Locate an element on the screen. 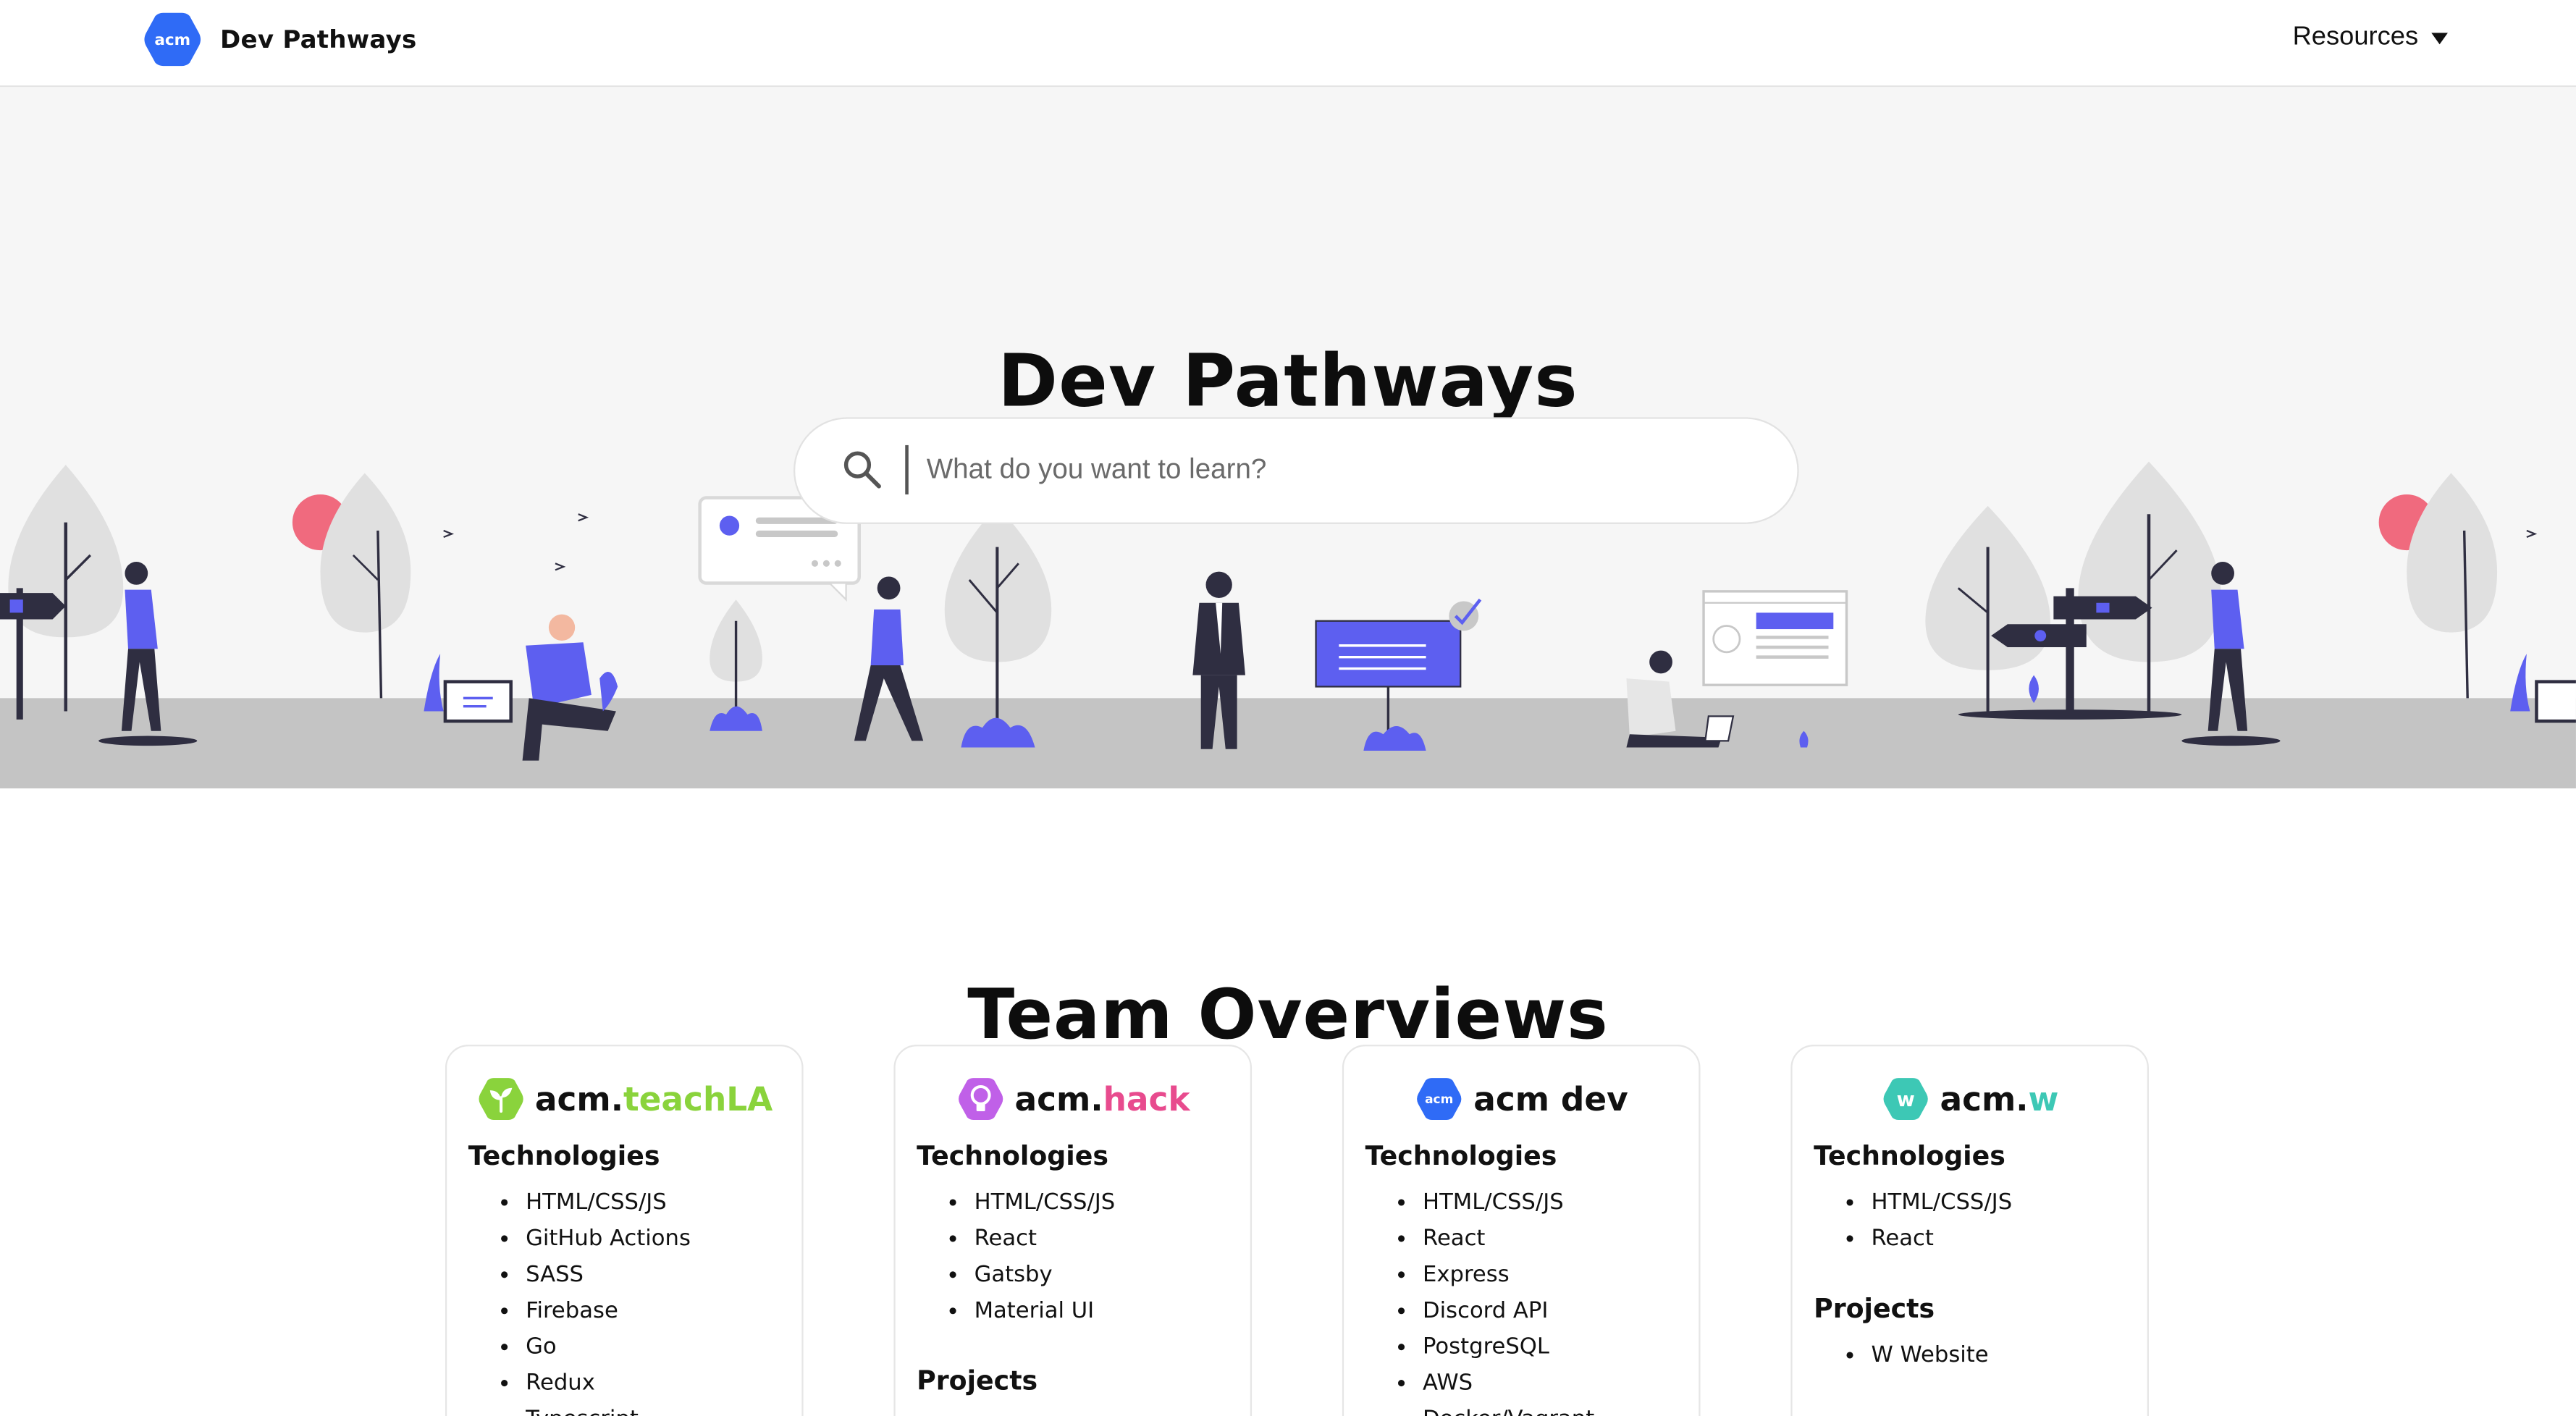 The height and width of the screenshot is (1416, 2576). hack-lightbulb-logo-icon is located at coordinates (980, 1099).